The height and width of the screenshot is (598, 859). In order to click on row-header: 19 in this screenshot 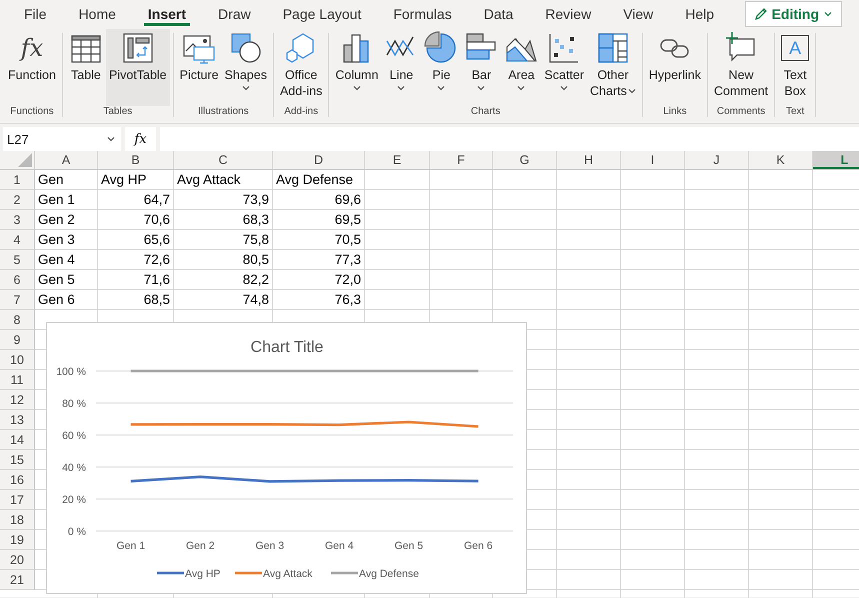, I will do `click(17, 540)`.